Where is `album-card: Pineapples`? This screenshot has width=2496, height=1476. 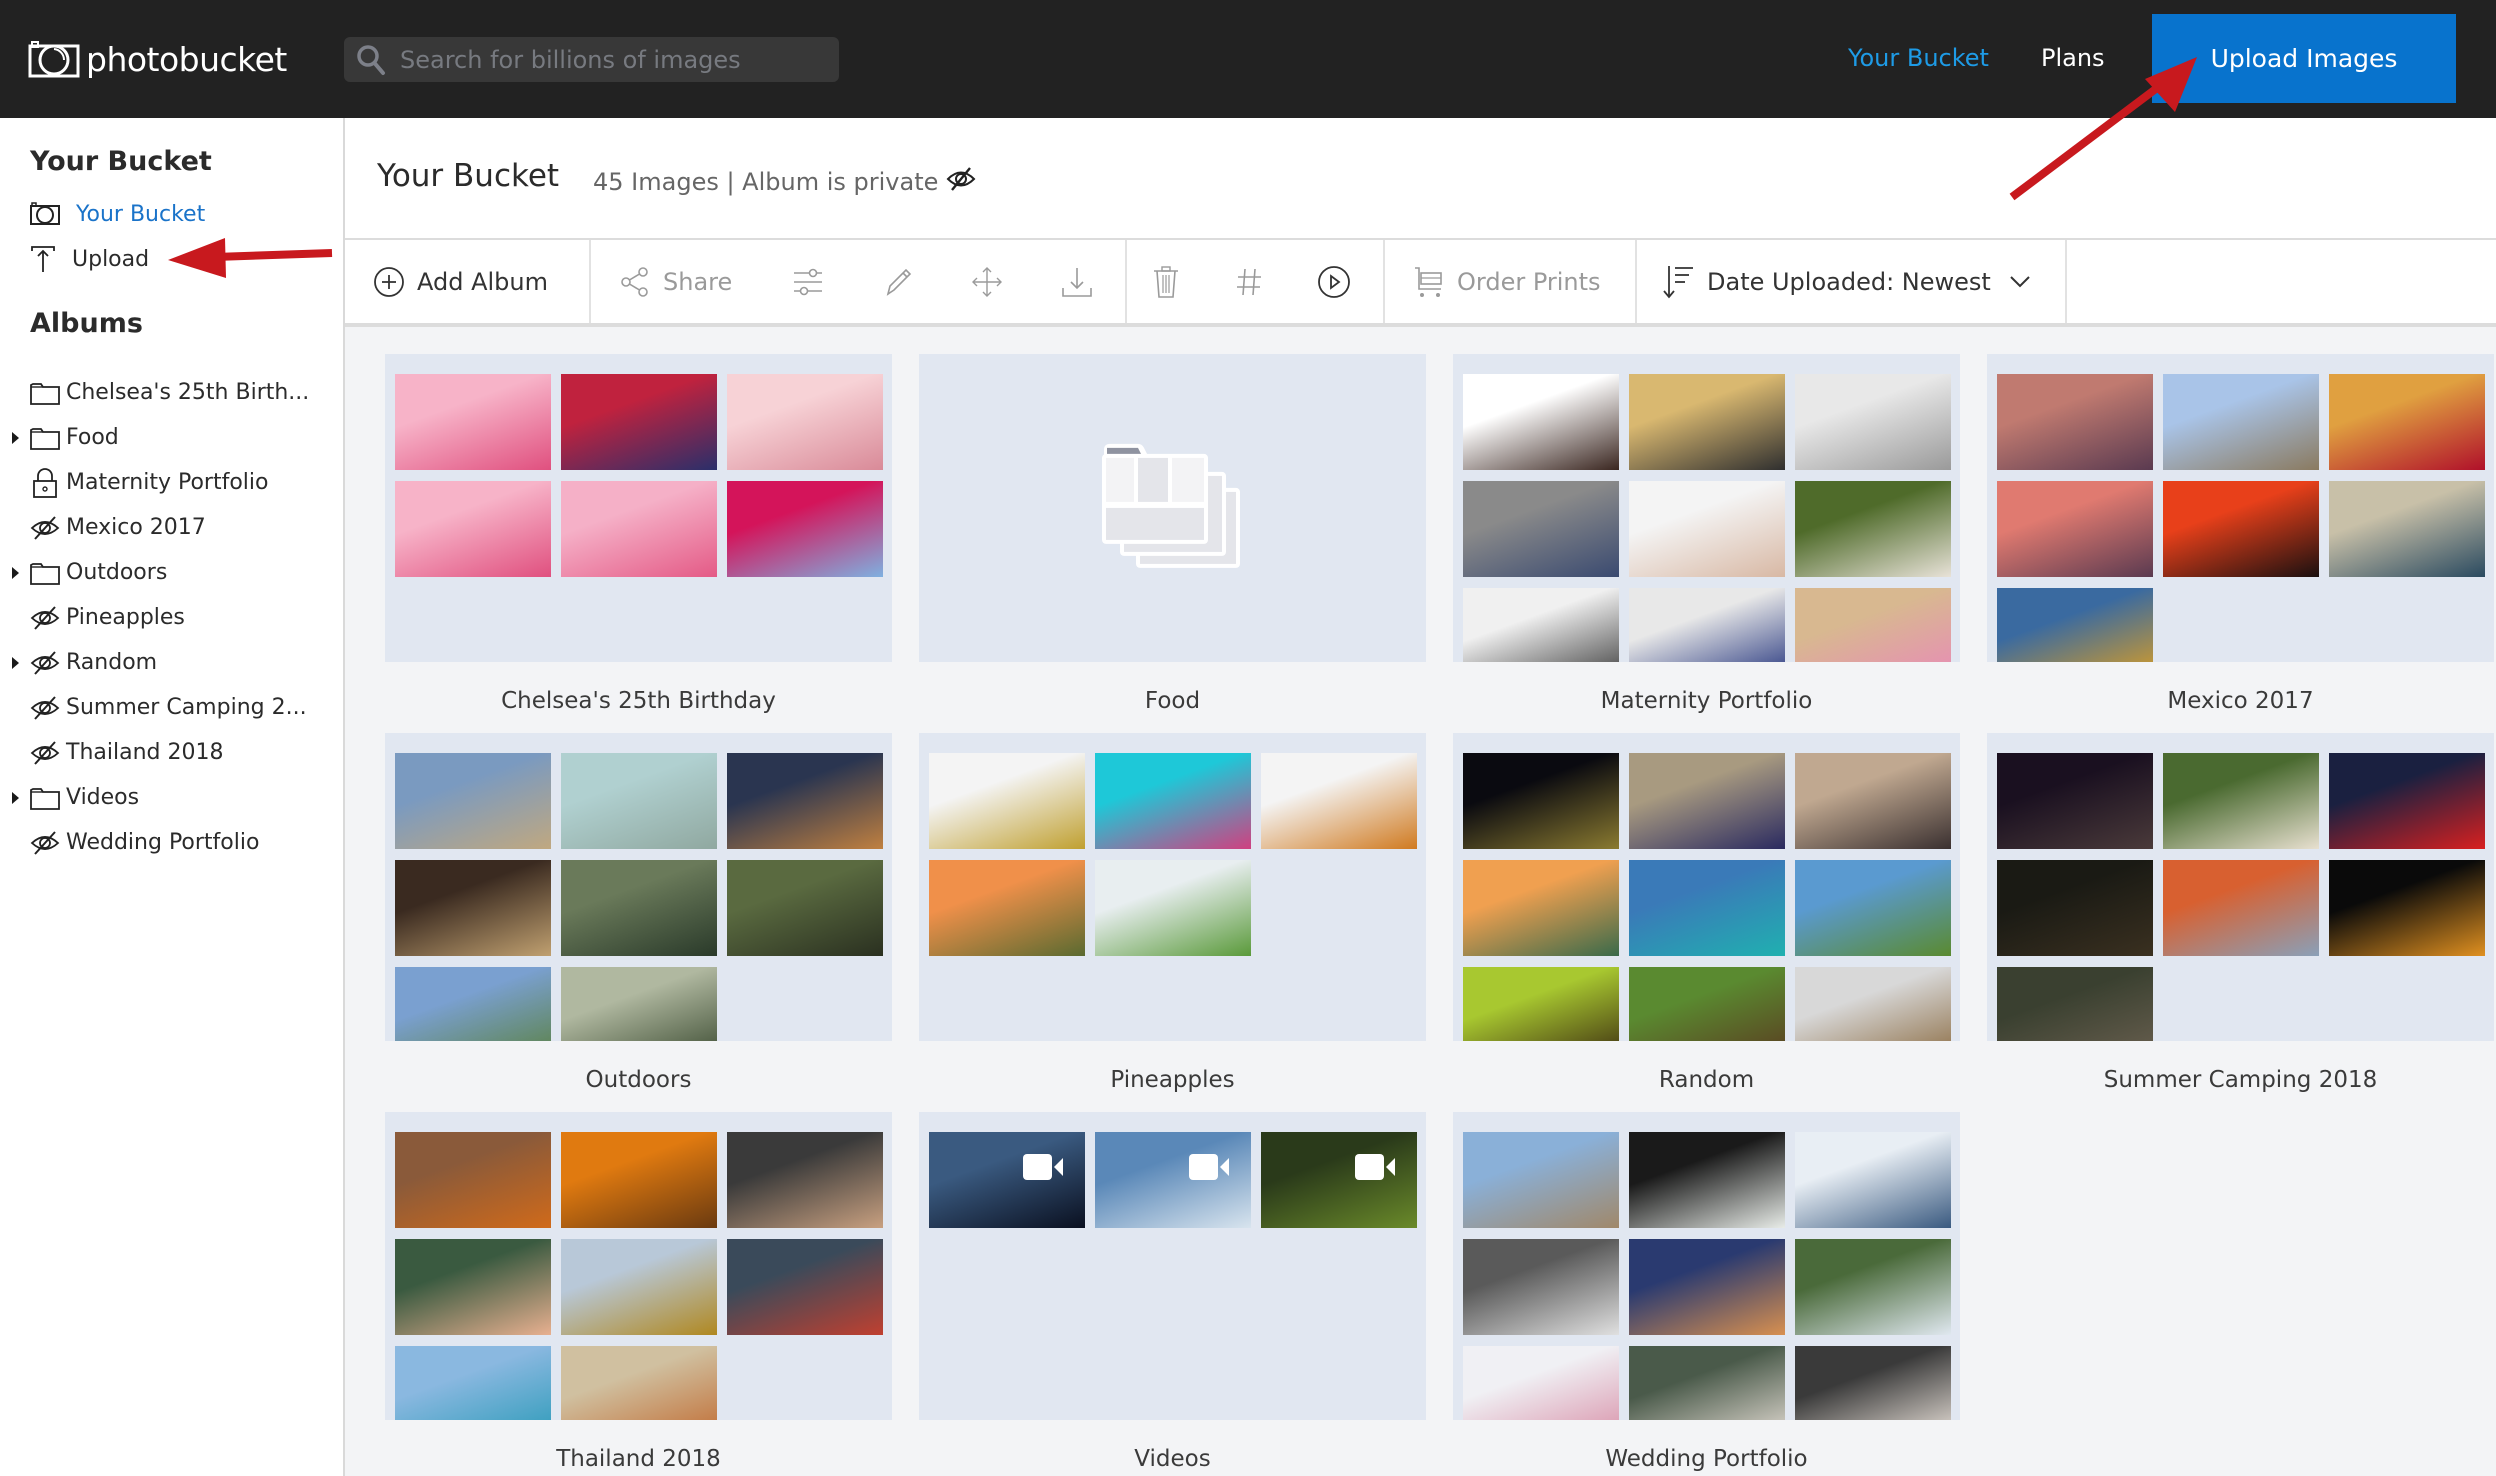
album-card: Pineapples is located at coordinates (1172, 913).